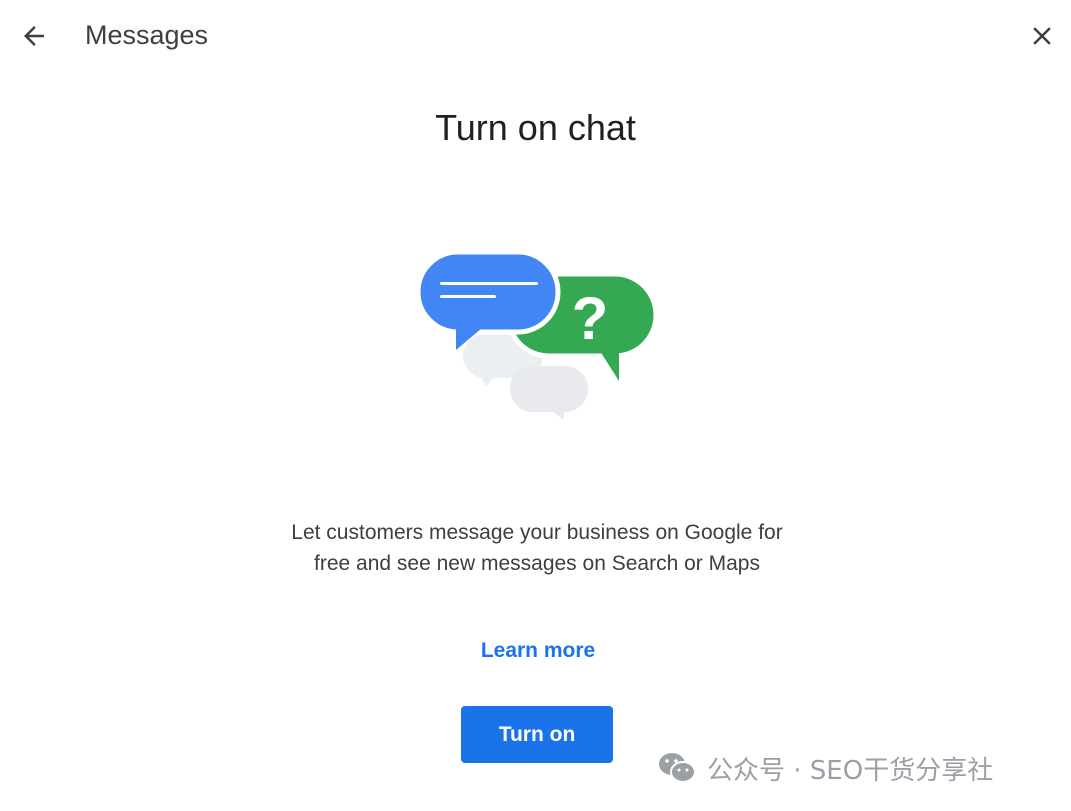 This screenshot has height=811, width=1071. Describe the element at coordinates (537, 734) in the screenshot. I see `turn-on-button: Turn on` at that location.